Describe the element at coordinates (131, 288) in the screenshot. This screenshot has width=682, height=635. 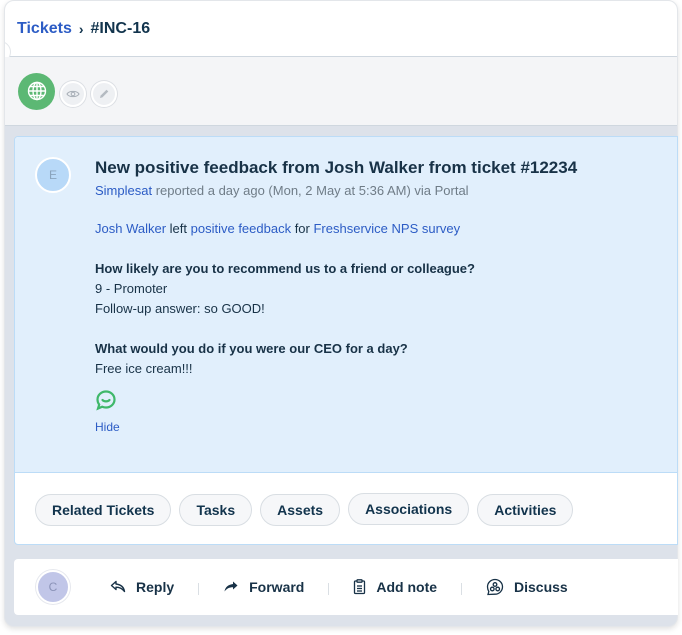
I see `survey-answer: 9 - Promoter` at that location.